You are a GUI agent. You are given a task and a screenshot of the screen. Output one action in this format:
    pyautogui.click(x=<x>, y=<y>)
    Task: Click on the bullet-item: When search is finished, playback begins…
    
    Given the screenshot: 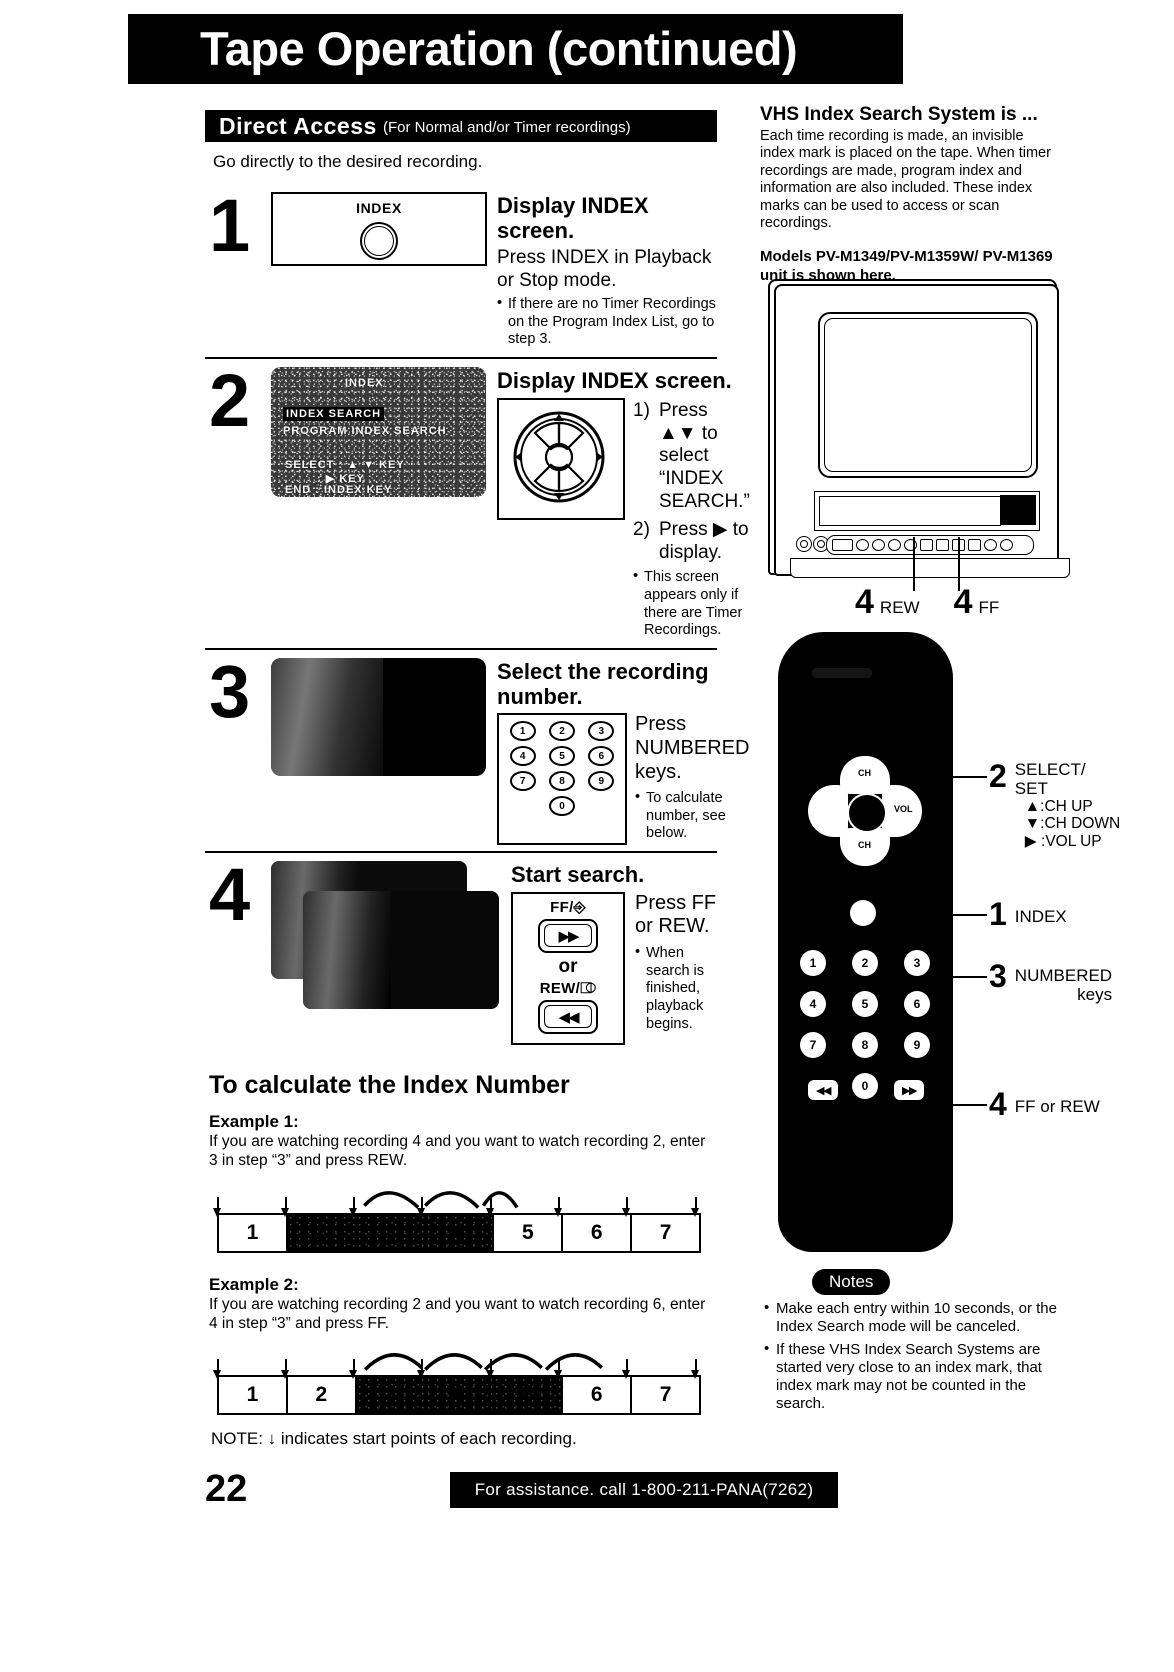 What is the action you would take?
    pyautogui.click(x=676, y=988)
    